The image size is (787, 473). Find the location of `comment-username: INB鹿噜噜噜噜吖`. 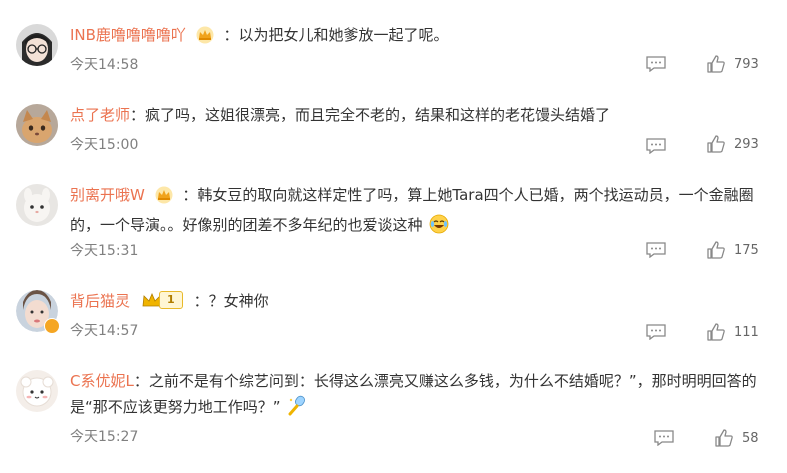

comment-username: INB鹿噜噜噜噜吖 is located at coordinates (128, 35).